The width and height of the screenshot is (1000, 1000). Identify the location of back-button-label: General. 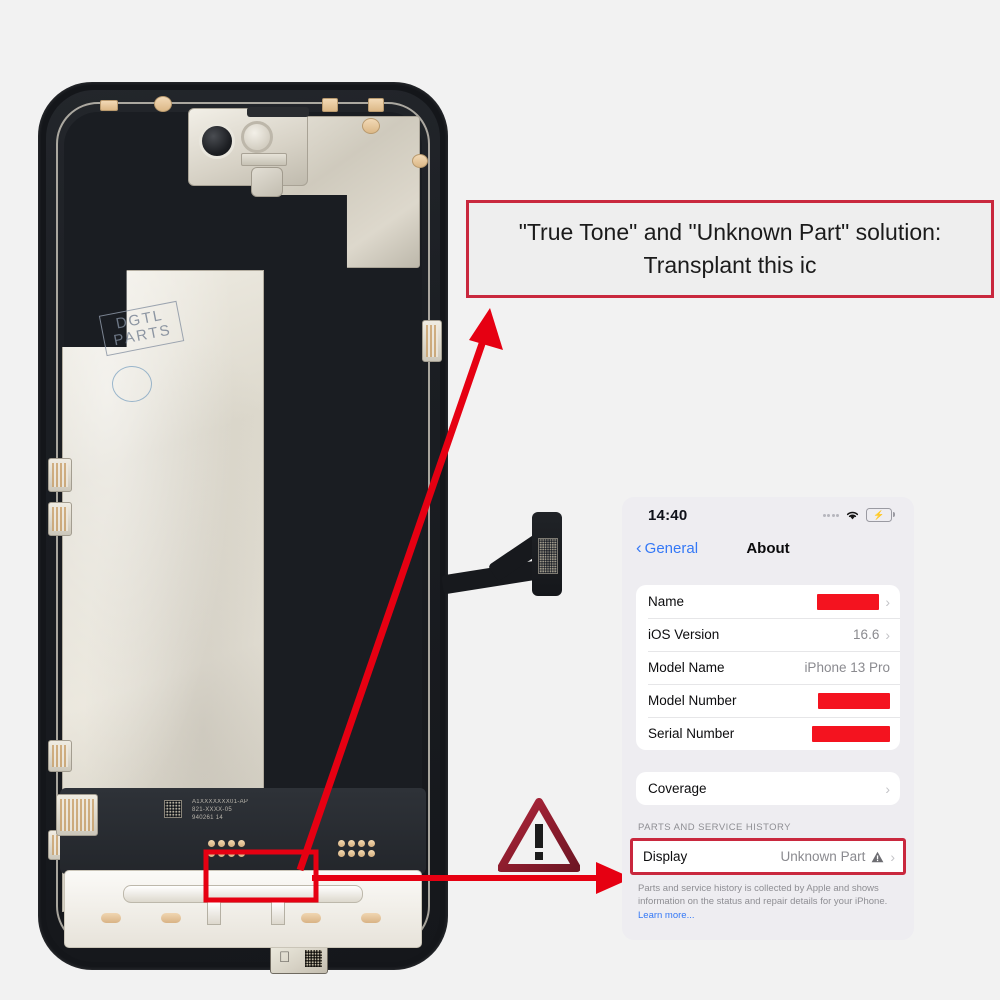
(671, 548).